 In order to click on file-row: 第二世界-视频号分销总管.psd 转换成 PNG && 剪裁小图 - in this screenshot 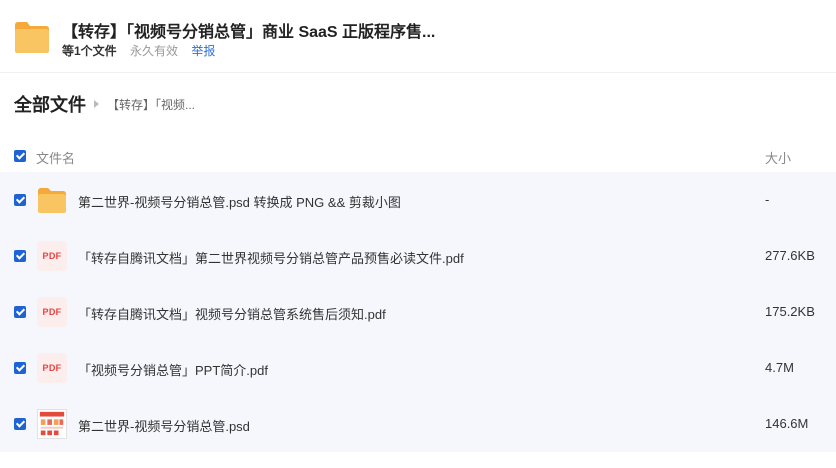, I will do `click(418, 200)`.